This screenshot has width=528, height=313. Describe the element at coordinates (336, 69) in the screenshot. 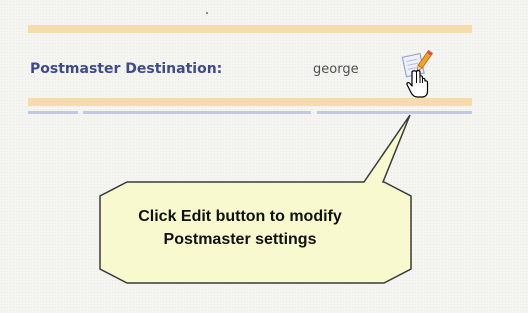

I see `postmaster-destination-value: george` at that location.